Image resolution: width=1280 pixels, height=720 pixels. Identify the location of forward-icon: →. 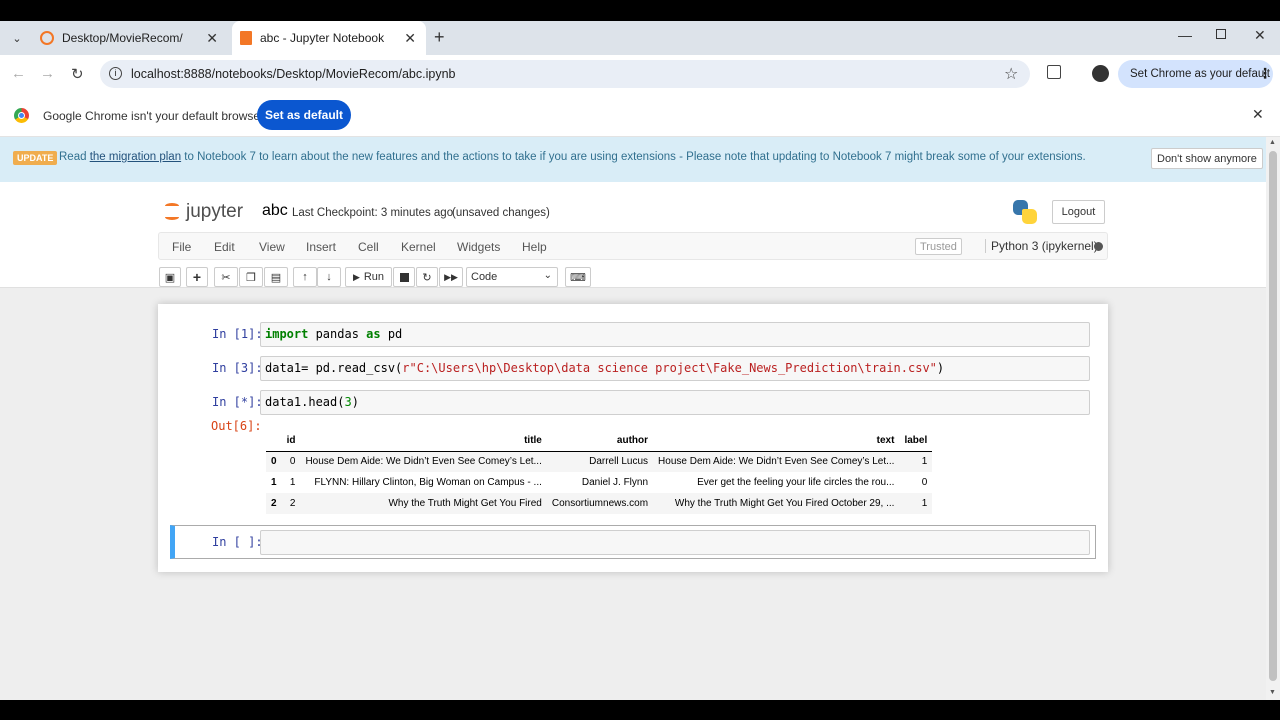
(47, 73).